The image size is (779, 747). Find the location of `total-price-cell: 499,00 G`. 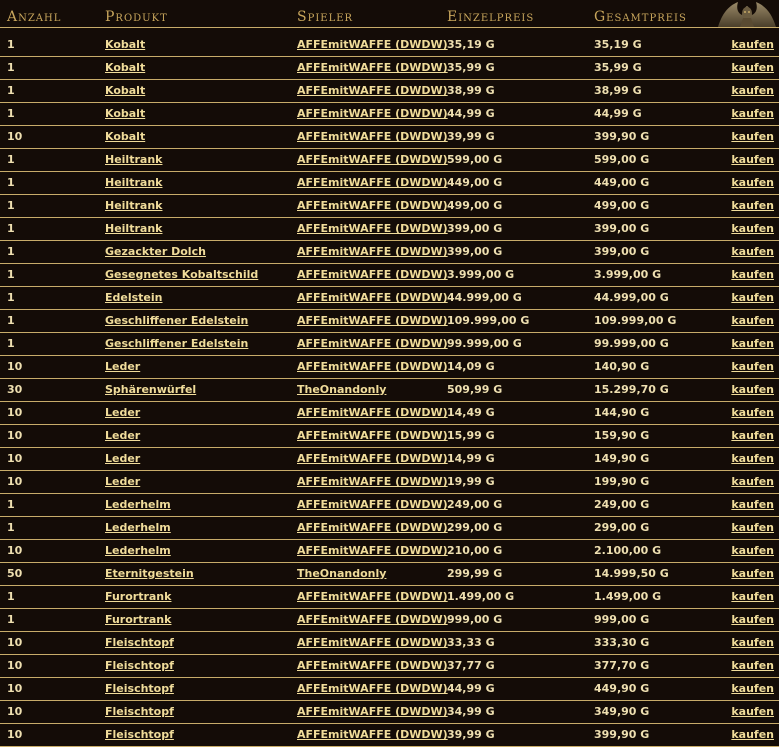

total-price-cell: 499,00 G is located at coordinates (622, 205).